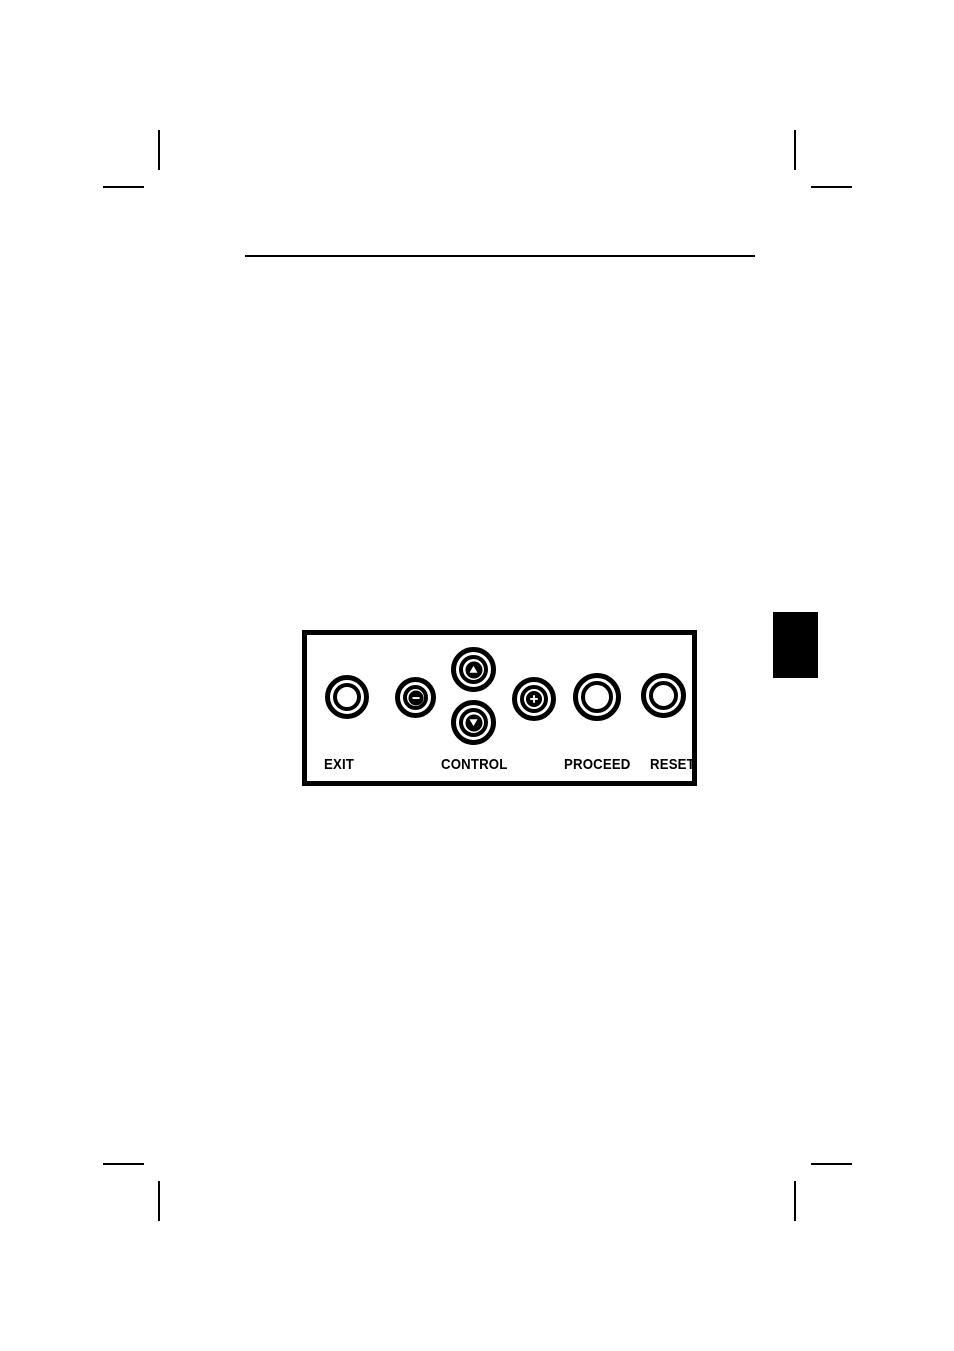 The image size is (954, 1351). I want to click on minus-button, so click(415, 697).